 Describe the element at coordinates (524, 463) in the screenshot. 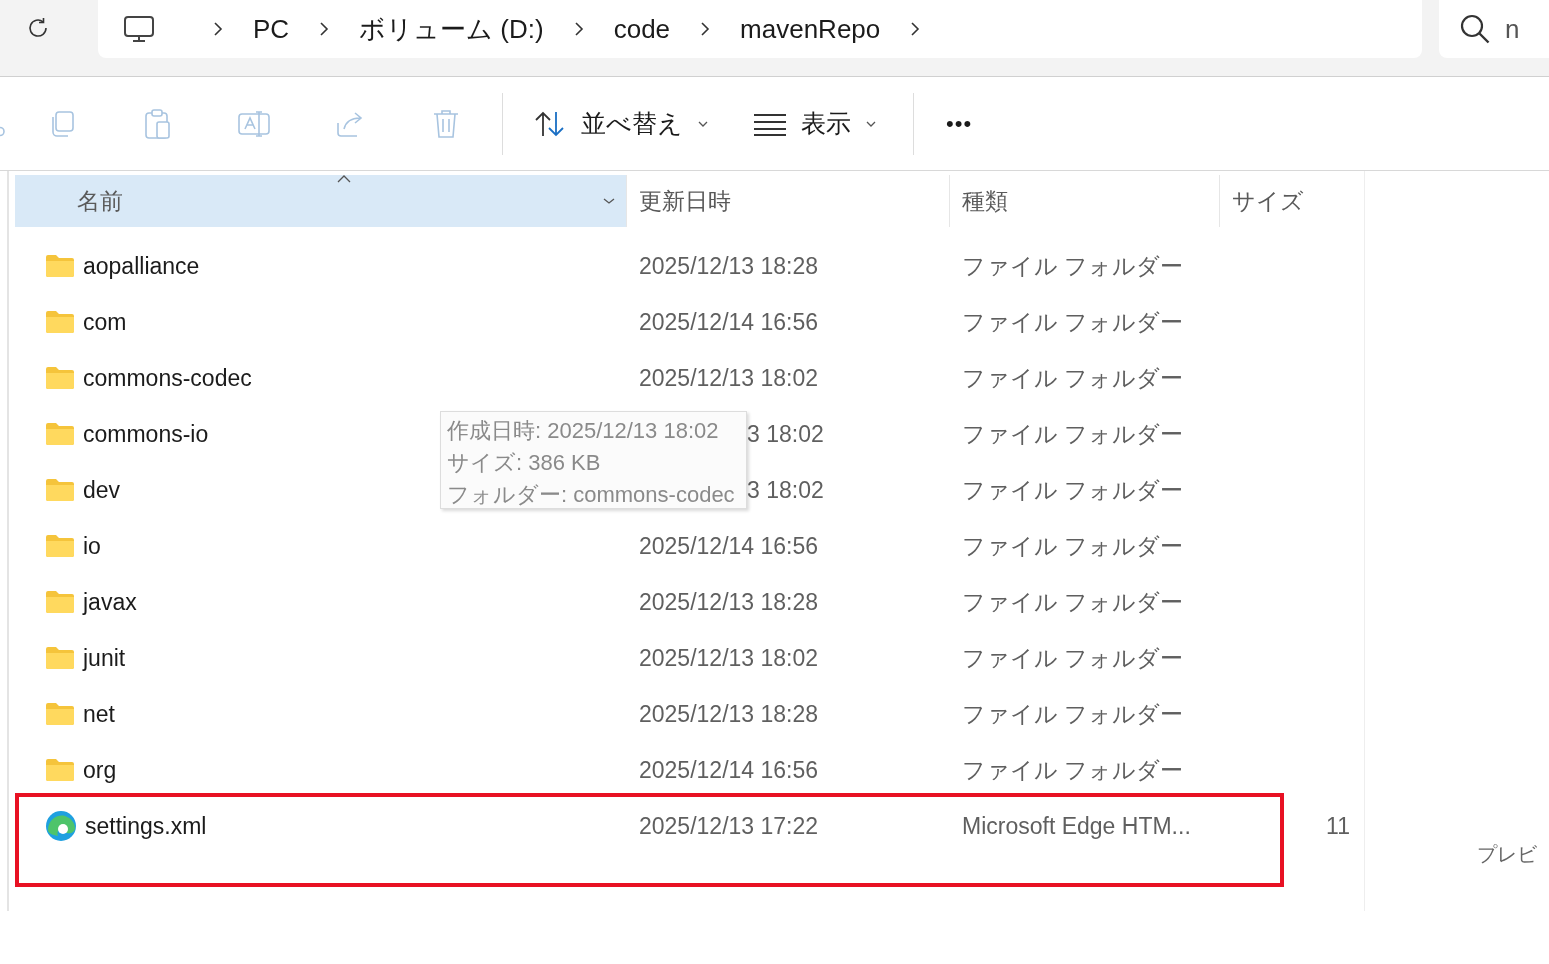

I see `tooltip-line: サイズ: 386 KB` at that location.